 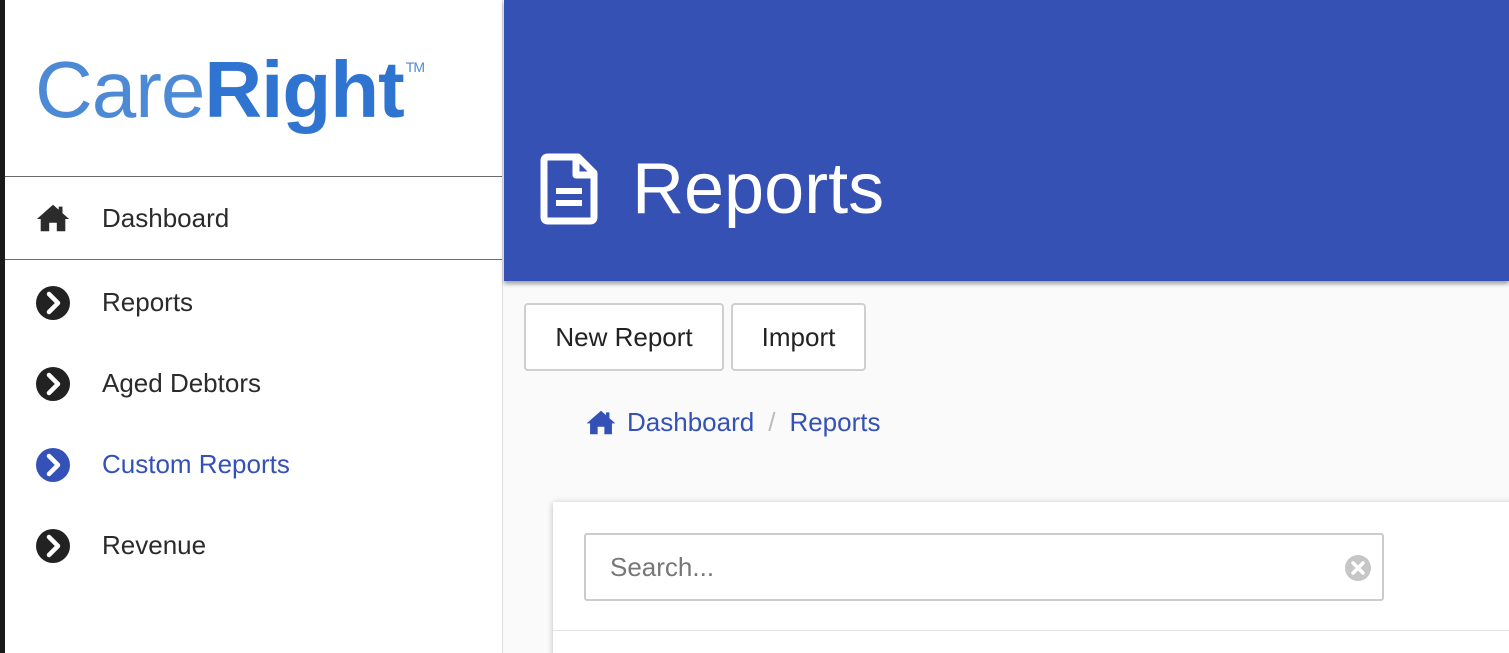 I want to click on search-input, so click(x=984, y=567).